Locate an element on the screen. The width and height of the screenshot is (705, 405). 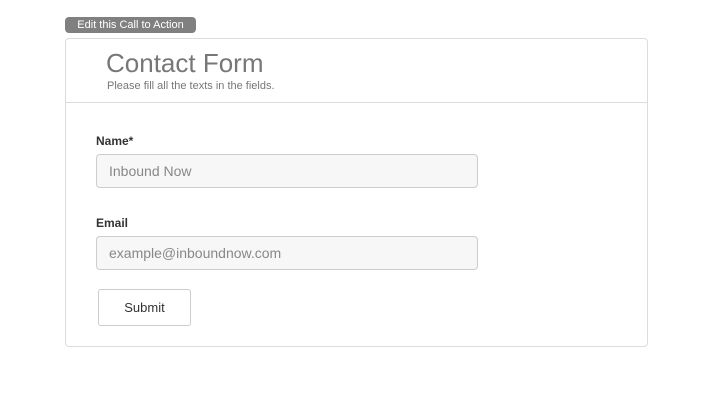
name-input is located at coordinates (287, 171).